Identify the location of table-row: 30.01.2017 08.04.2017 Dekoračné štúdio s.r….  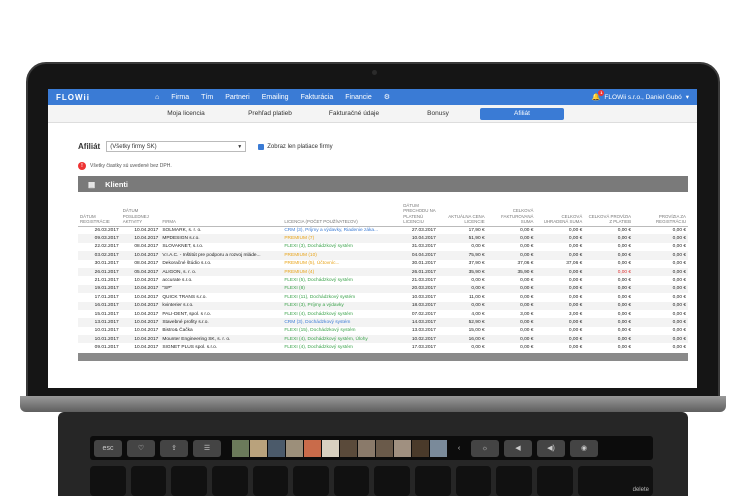
(383, 264).